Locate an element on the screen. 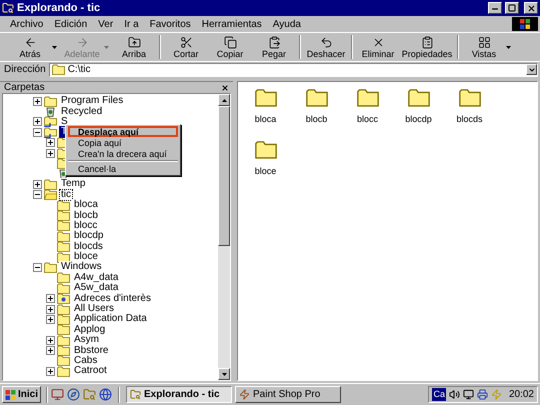 This screenshot has width=540, height=405. back-arrow-icon is located at coordinates (30, 42).